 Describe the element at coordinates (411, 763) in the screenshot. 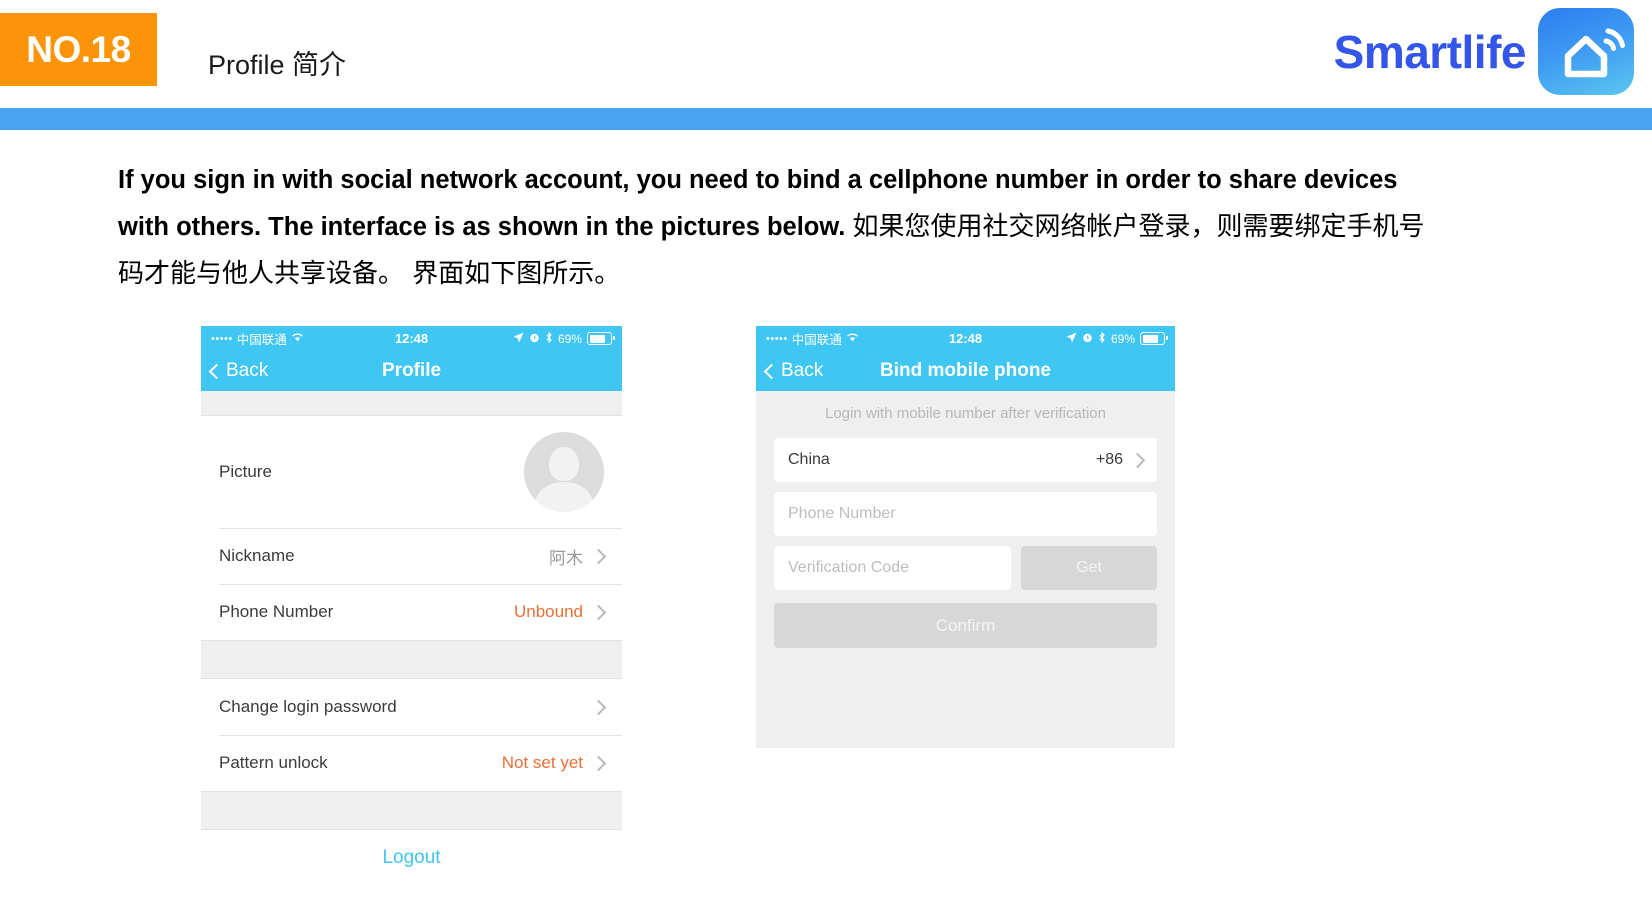

I see `list-item-pattern-unlock: Pattern unlock Not set yet` at that location.